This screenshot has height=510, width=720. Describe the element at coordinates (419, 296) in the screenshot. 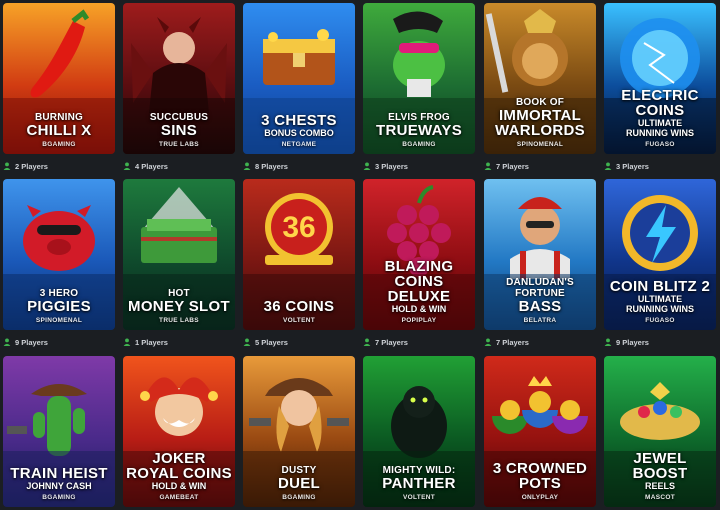

I see `game-title-line: DELUXE` at that location.